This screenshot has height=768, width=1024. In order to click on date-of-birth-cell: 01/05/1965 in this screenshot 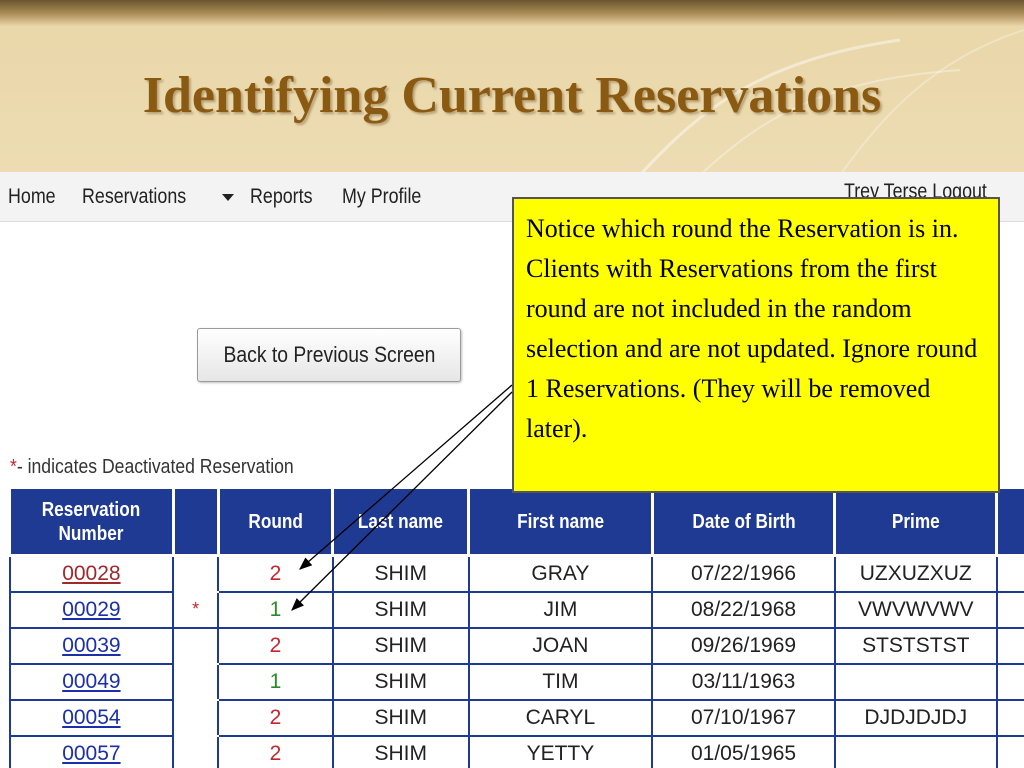, I will do `click(743, 751)`.